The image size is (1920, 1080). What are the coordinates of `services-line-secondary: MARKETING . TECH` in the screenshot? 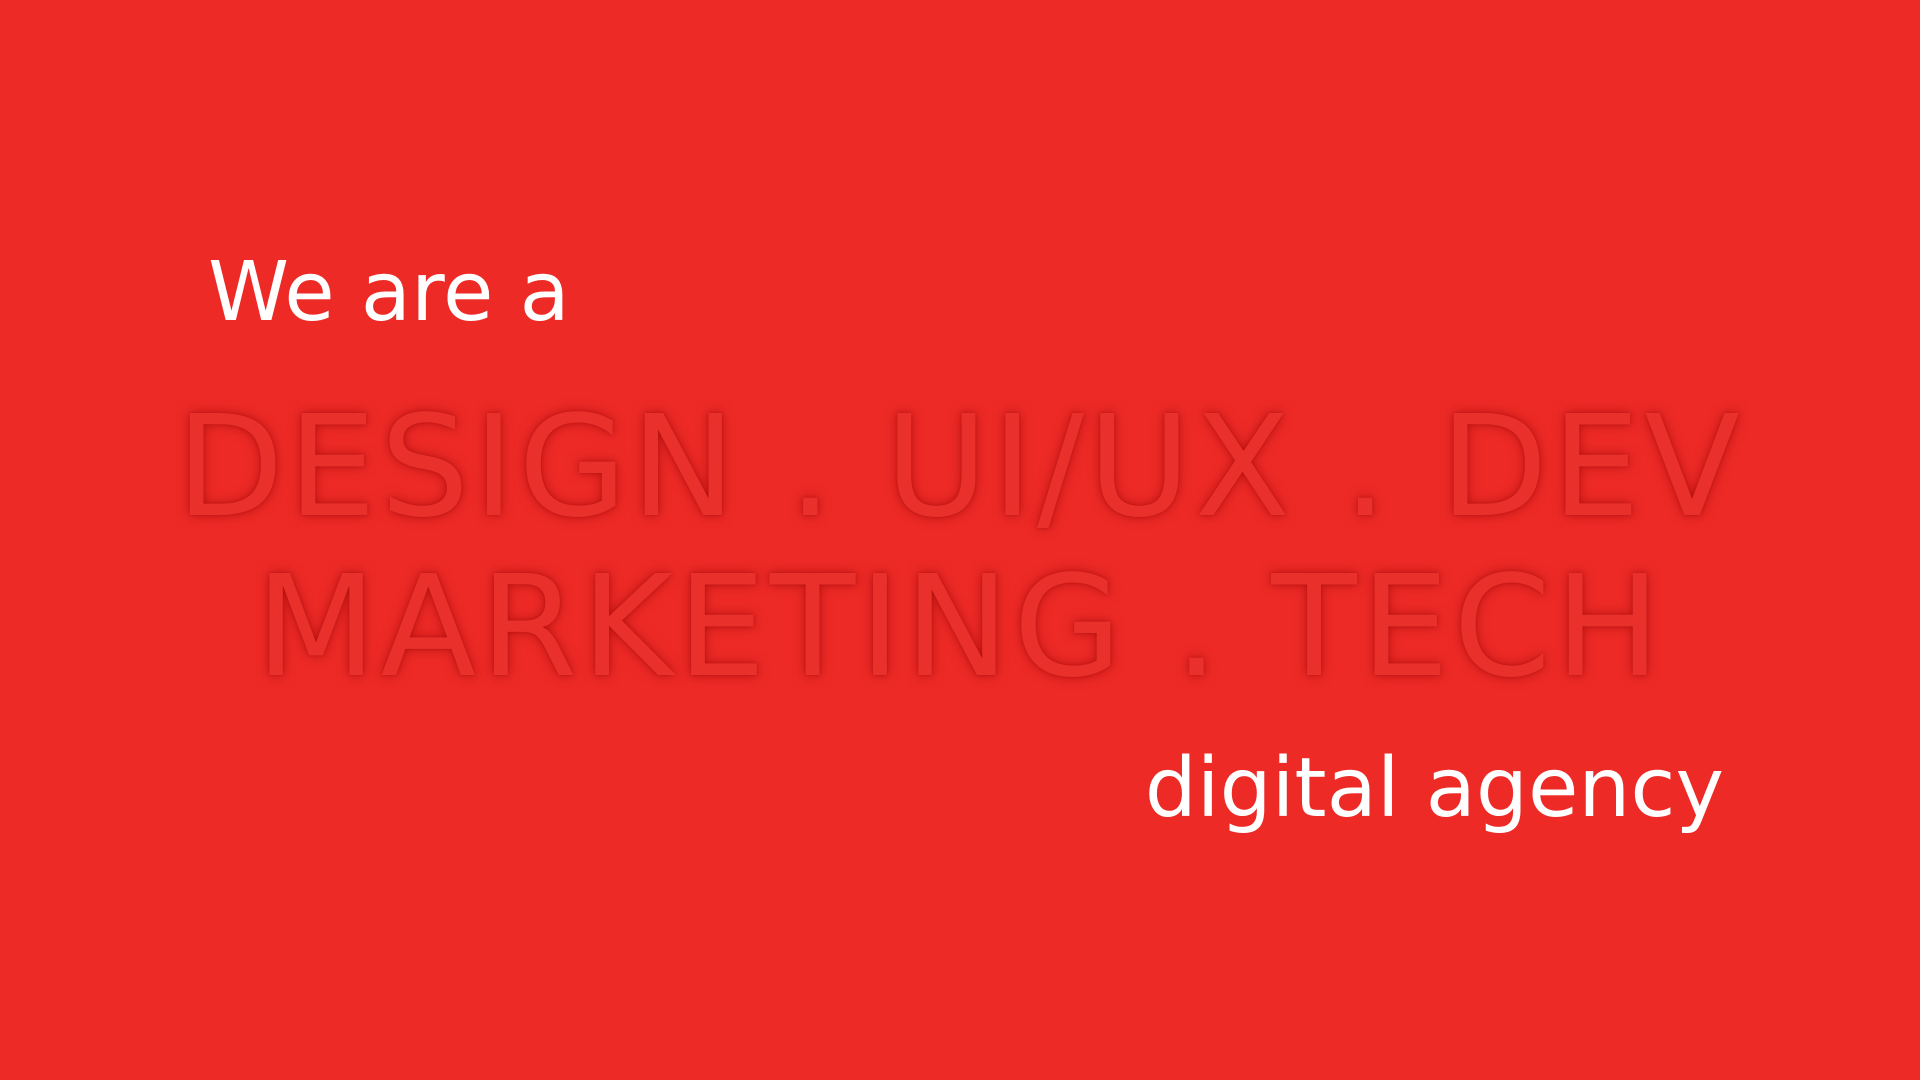 It's located at (960, 627).